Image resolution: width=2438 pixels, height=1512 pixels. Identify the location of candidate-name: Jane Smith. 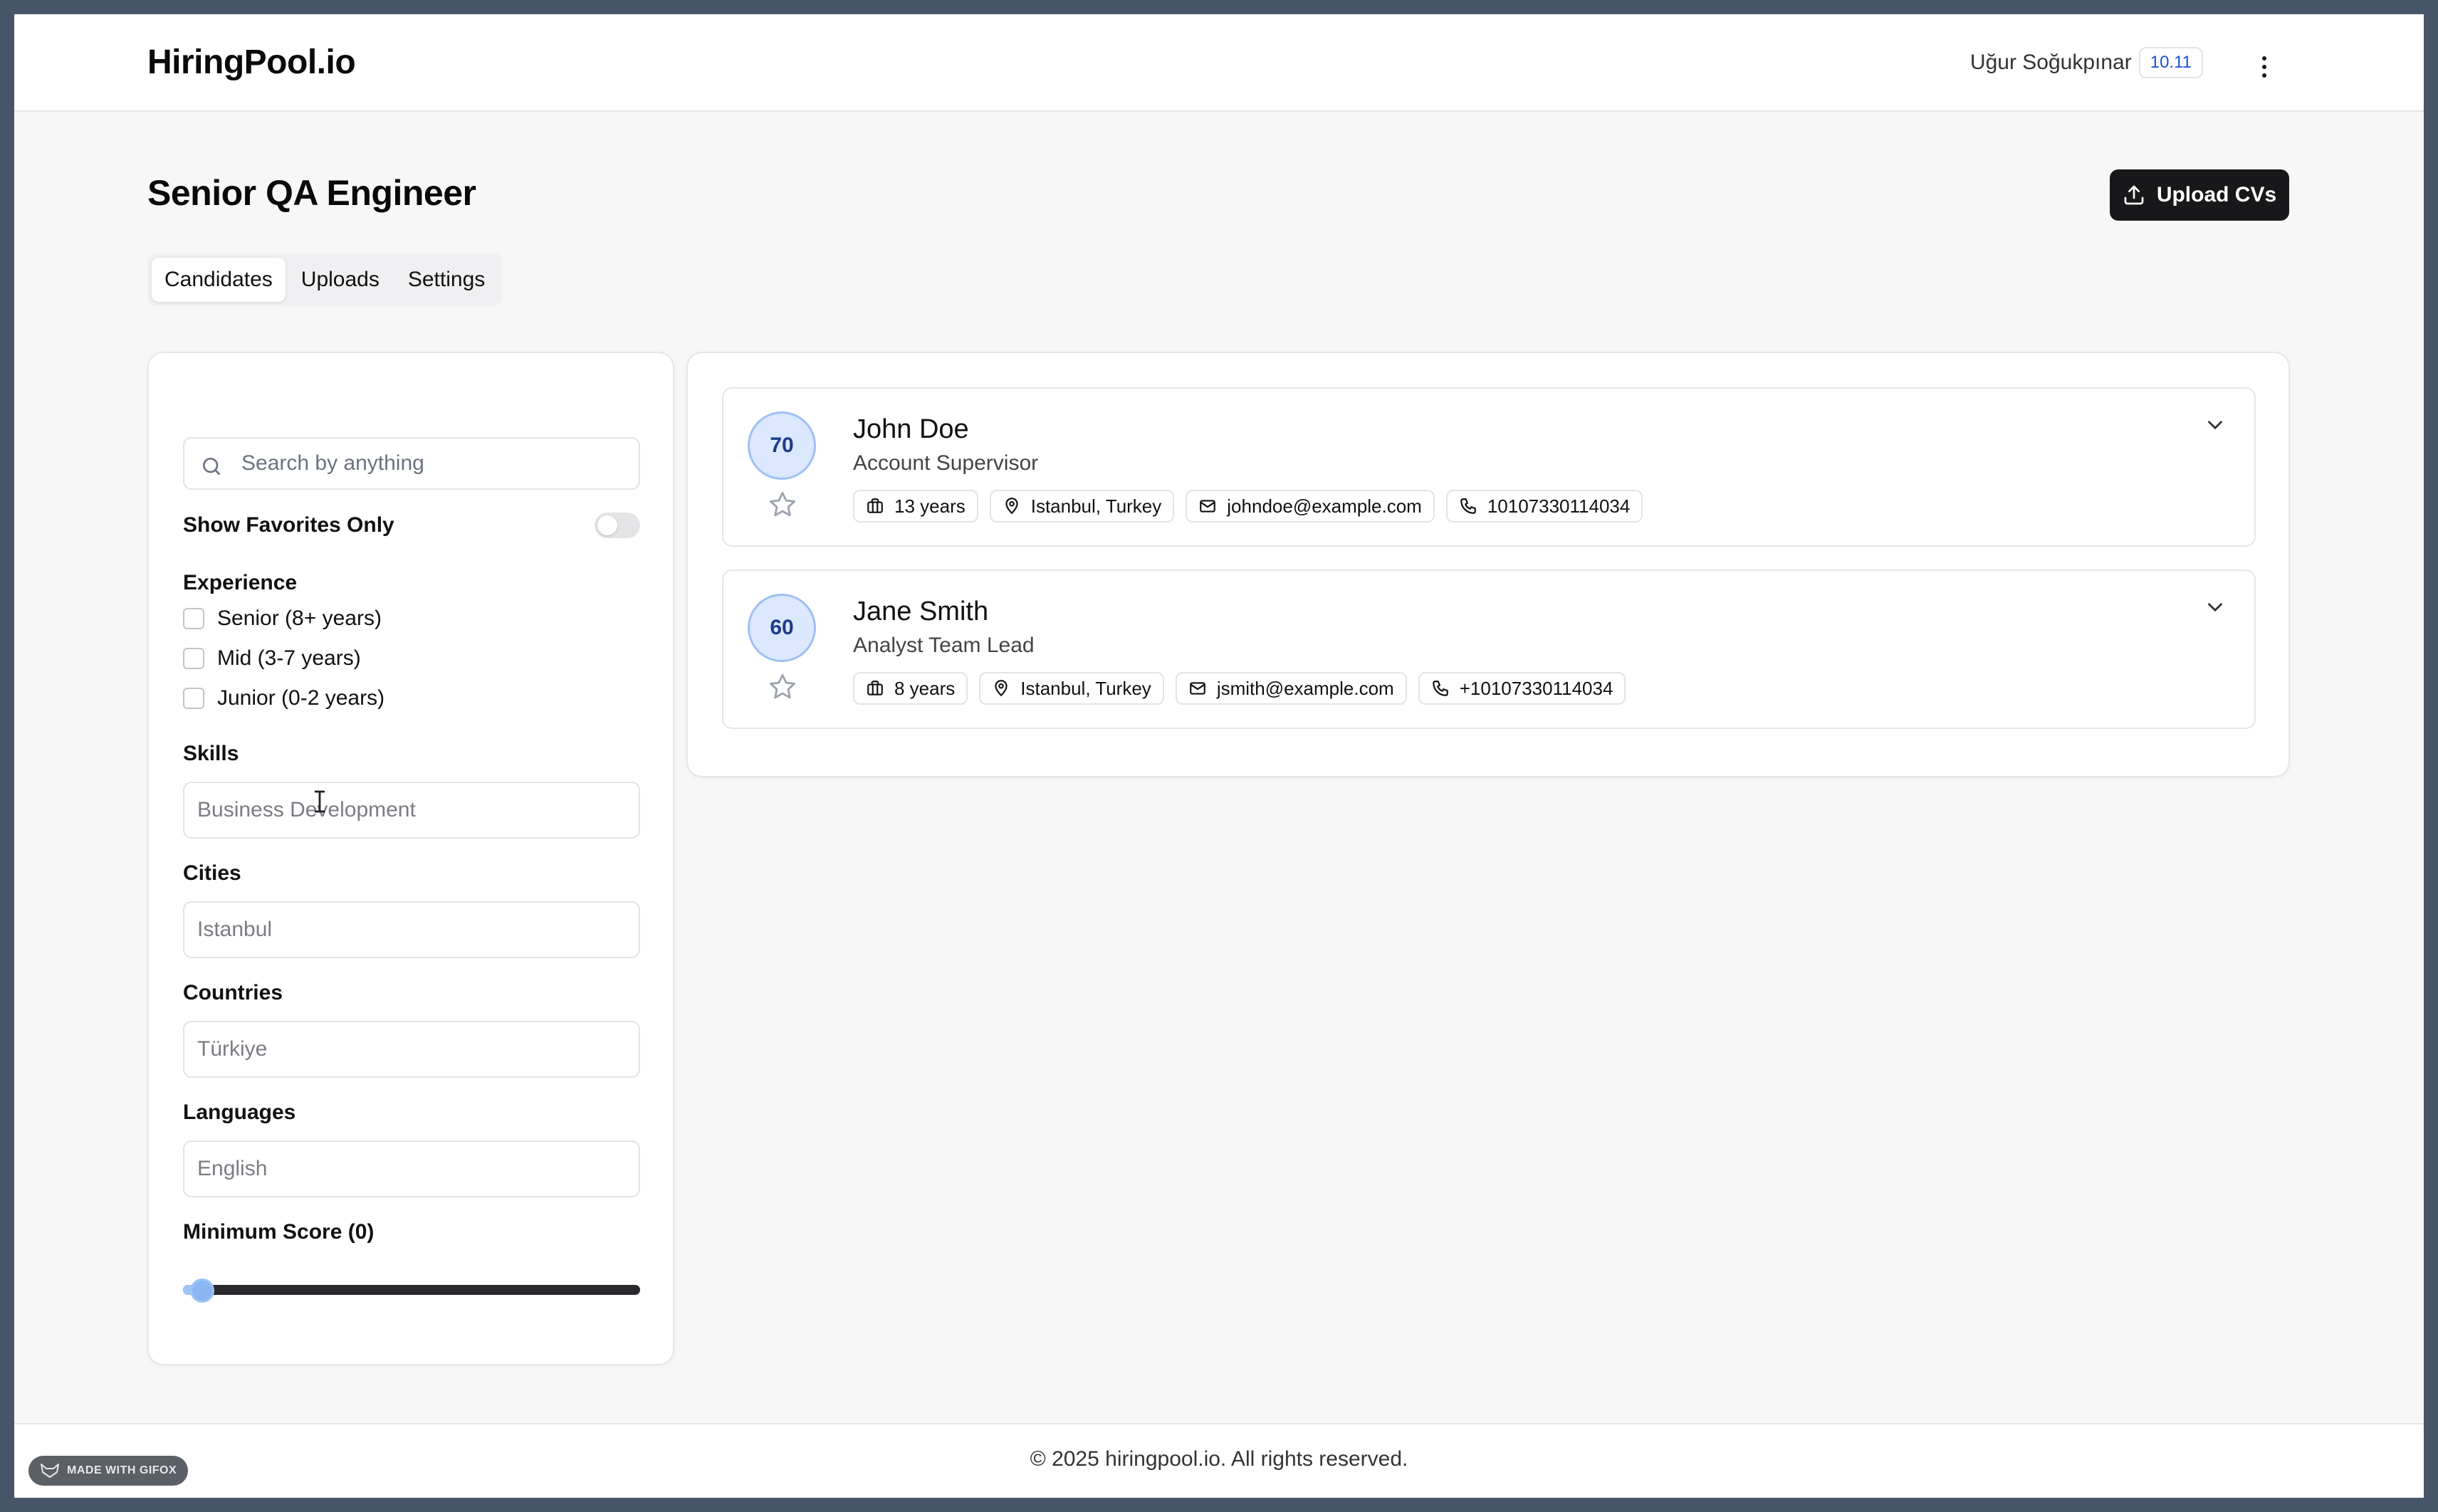
(921, 611).